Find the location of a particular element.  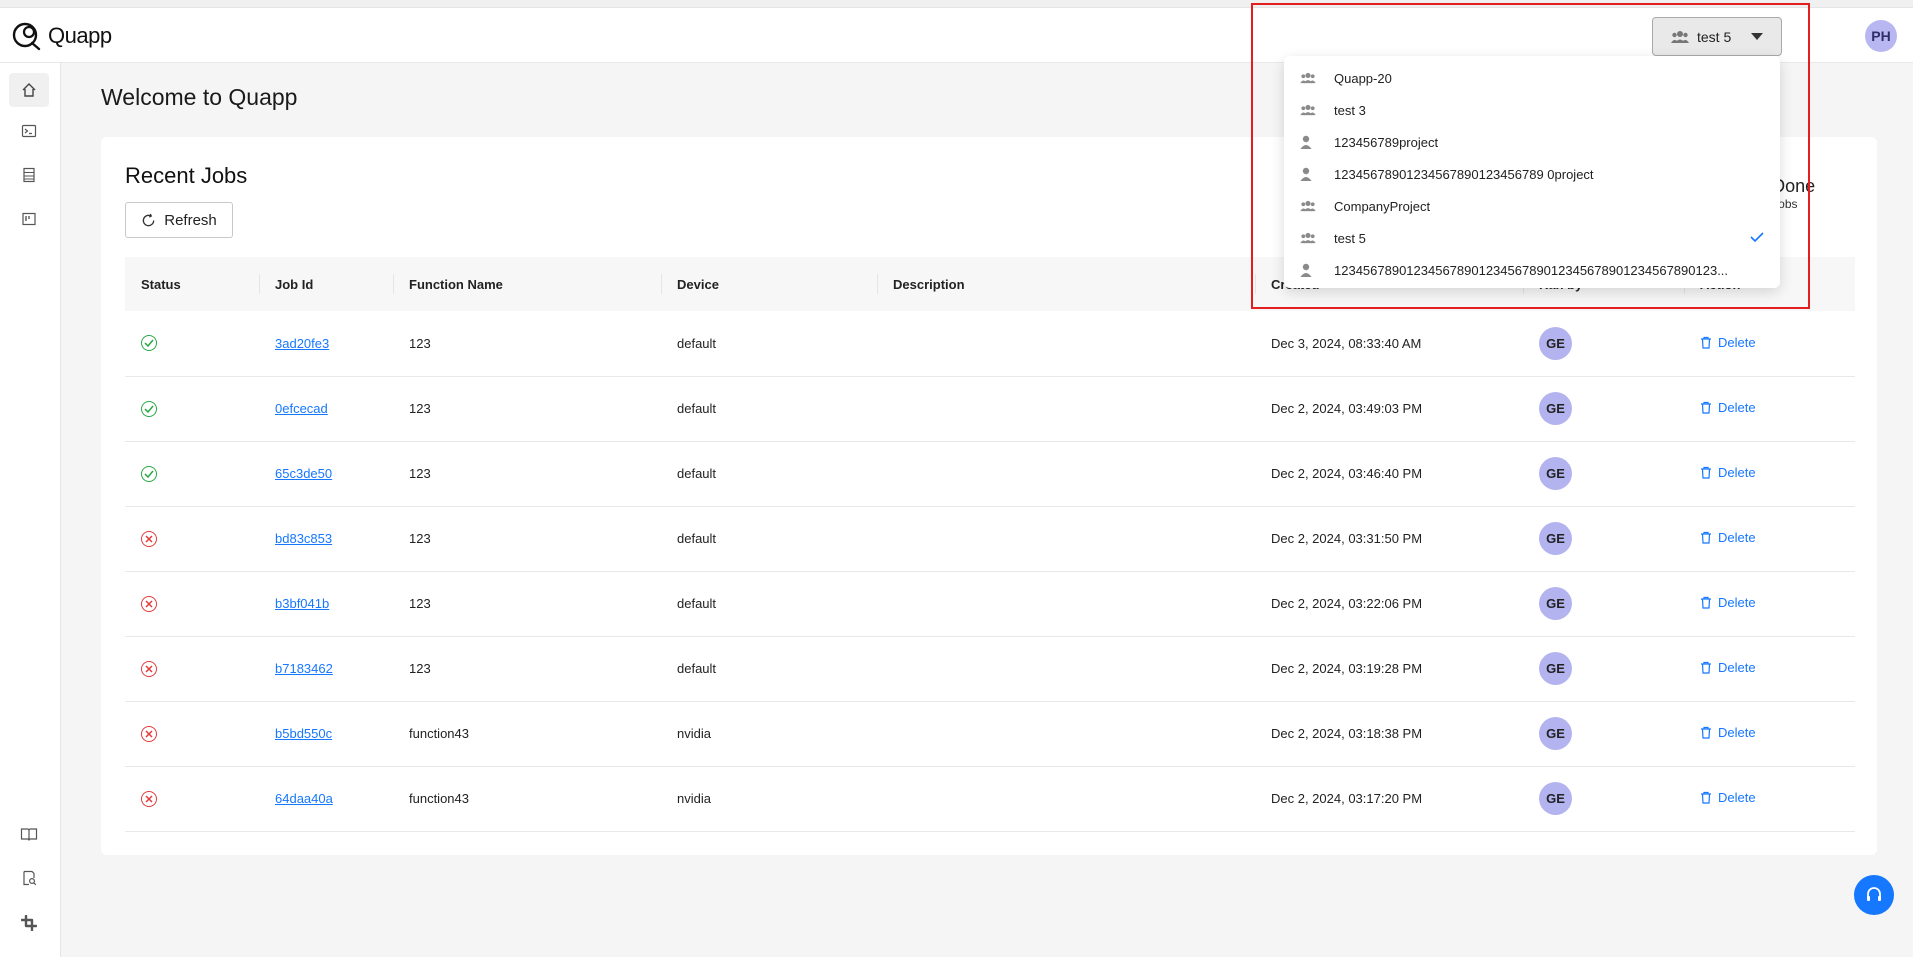

board-icon is located at coordinates (29, 219).